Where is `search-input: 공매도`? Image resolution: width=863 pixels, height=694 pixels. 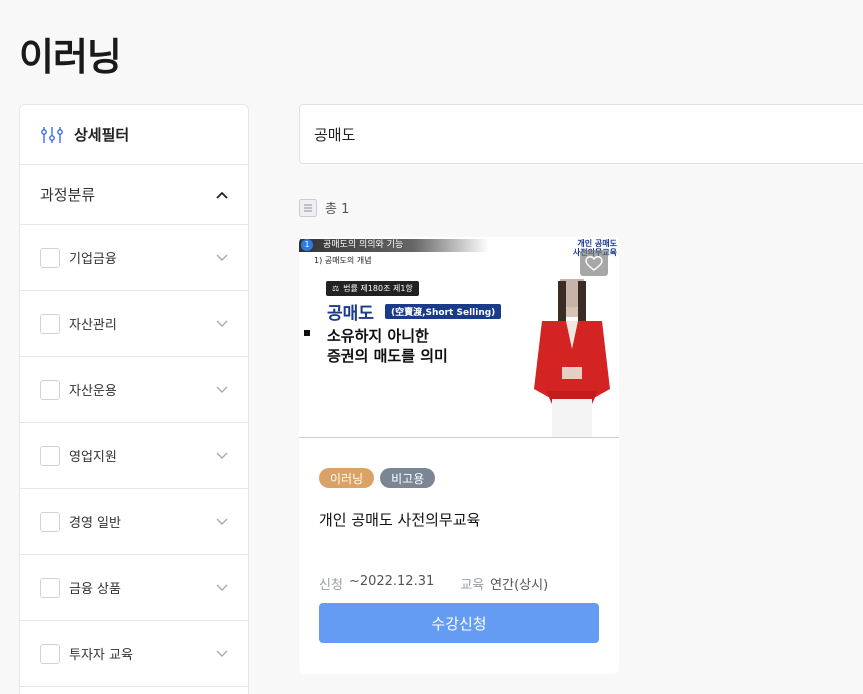 search-input: 공매도 is located at coordinates (581, 134).